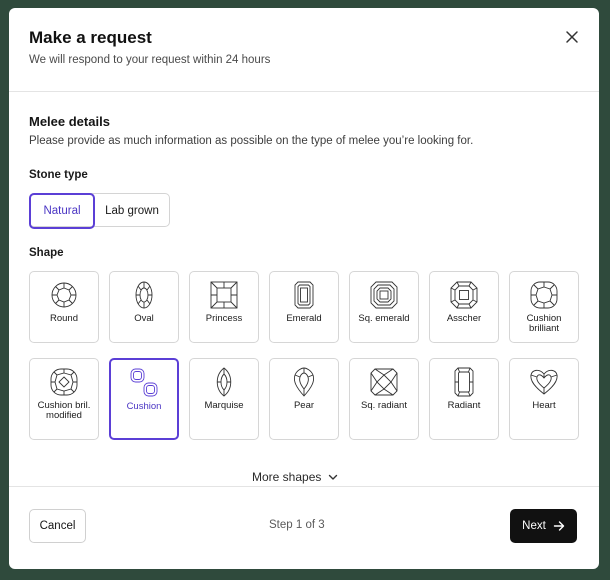 This screenshot has width=610, height=580. What do you see at coordinates (64, 399) in the screenshot?
I see `shape-tile-cushion-modified: Cushion bril. modified` at bounding box center [64, 399].